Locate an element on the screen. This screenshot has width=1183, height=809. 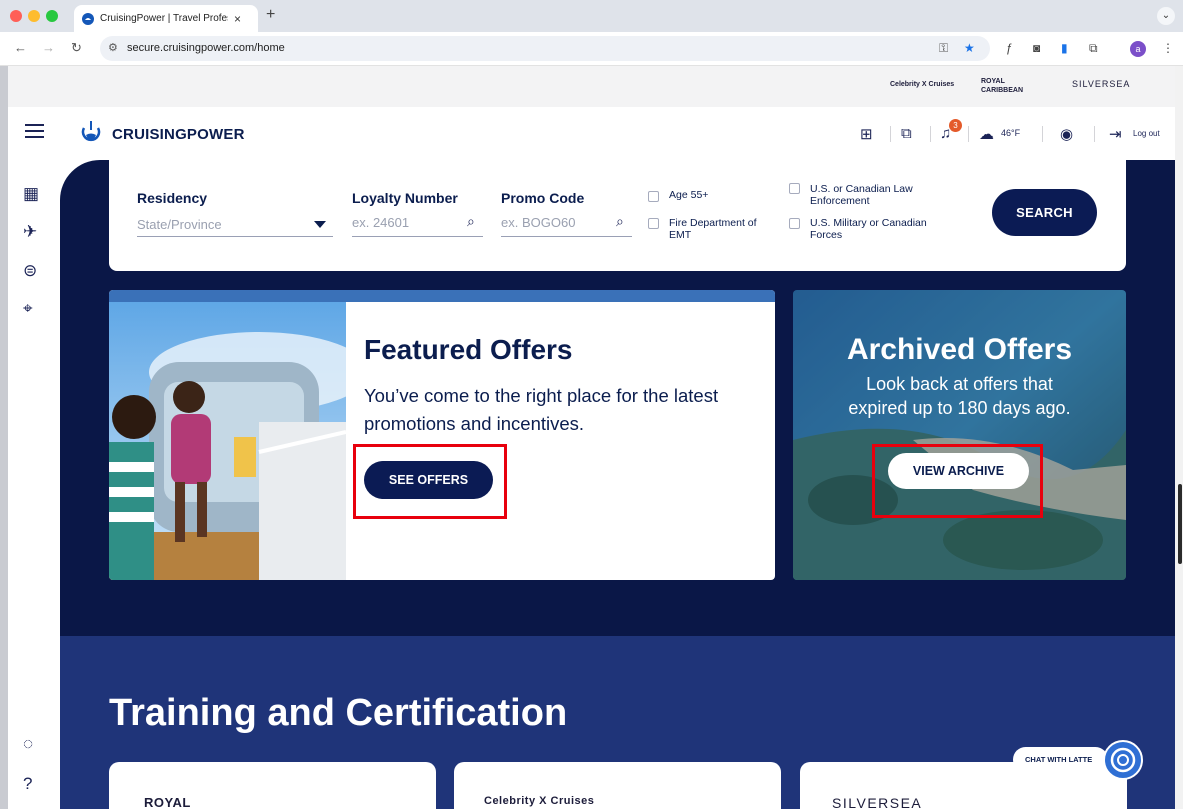
law-enforcement-label: U.S. or Canadian Law Enforcement is located at coordinates (861, 195).